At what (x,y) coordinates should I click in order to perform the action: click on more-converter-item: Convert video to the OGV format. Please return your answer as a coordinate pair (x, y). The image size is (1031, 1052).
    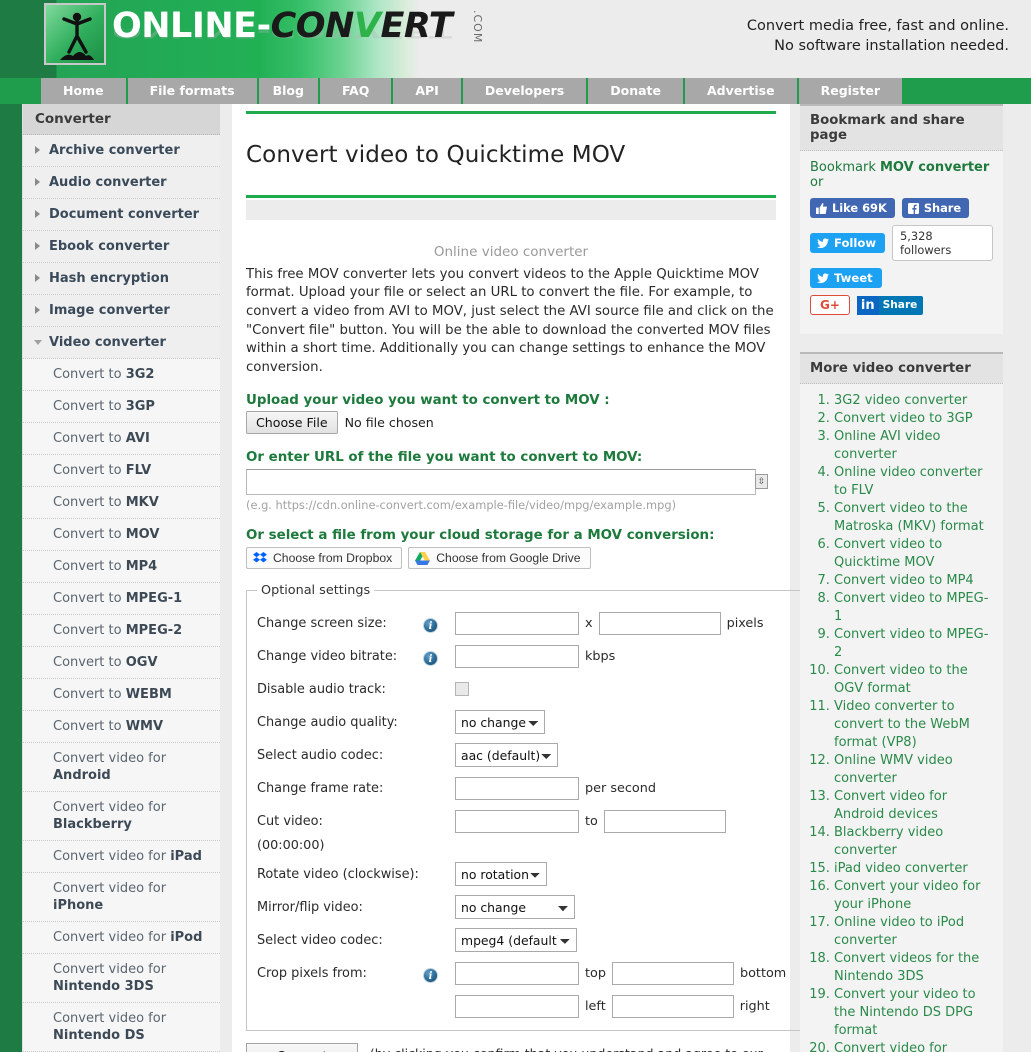
    Looking at the image, I should click on (914, 680).